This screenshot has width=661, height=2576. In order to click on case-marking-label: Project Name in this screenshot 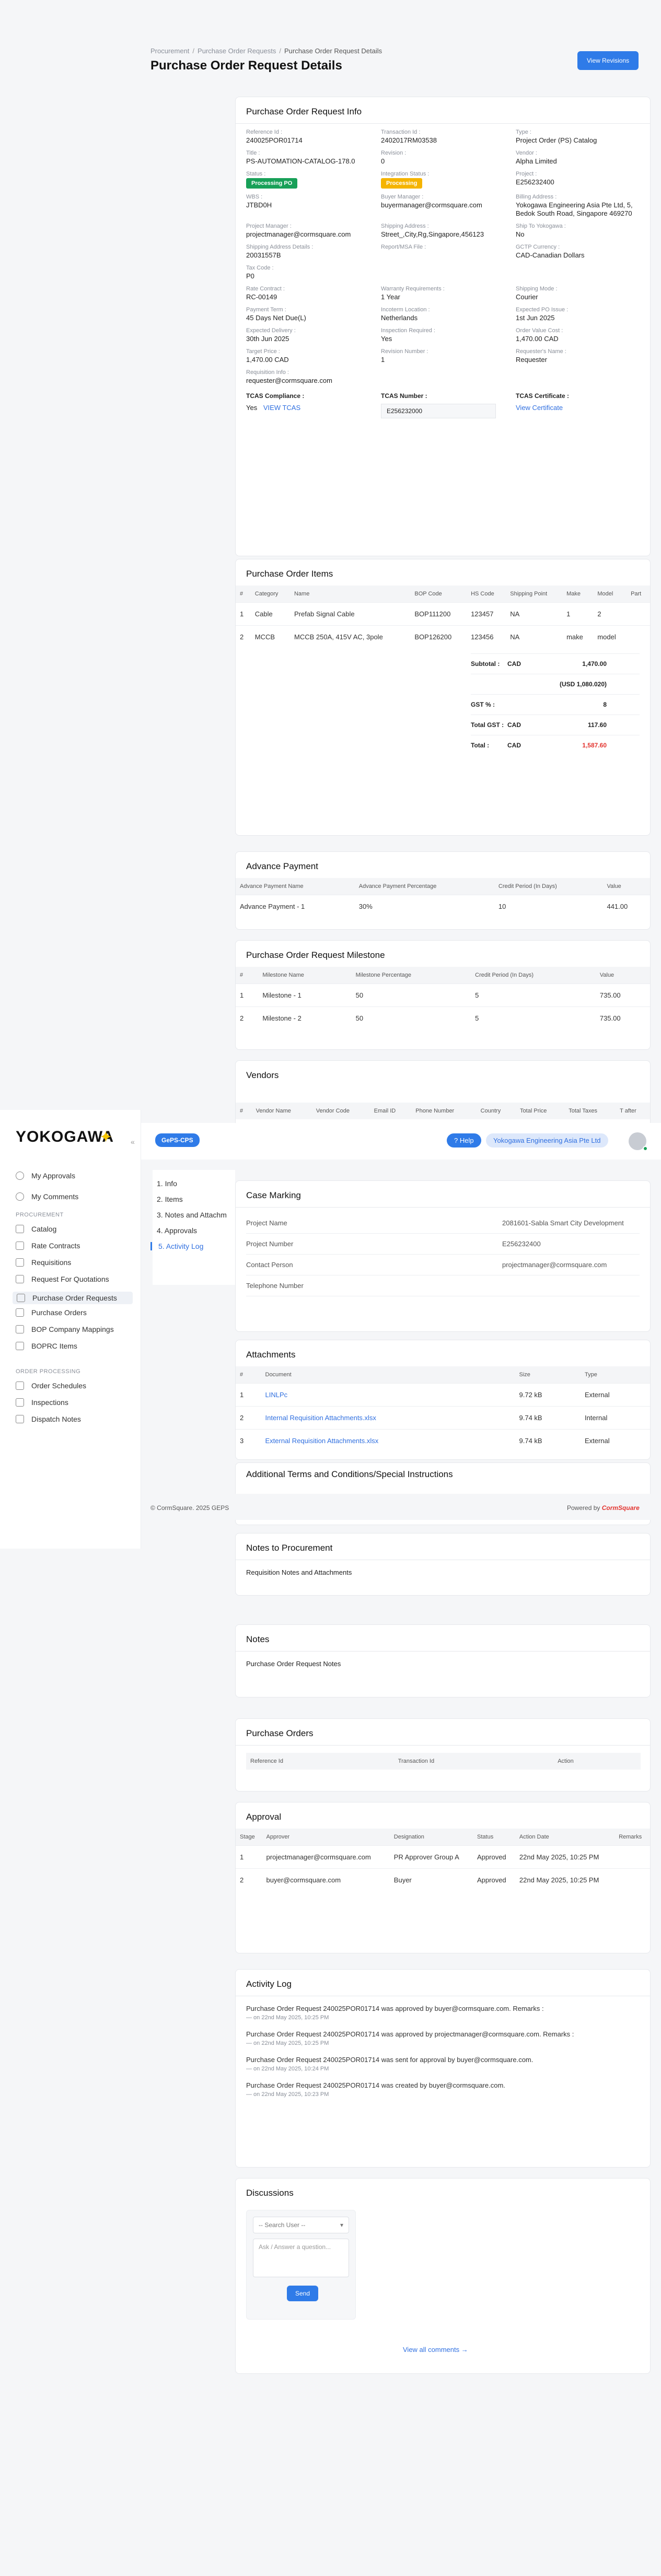, I will do `click(266, 1223)`.